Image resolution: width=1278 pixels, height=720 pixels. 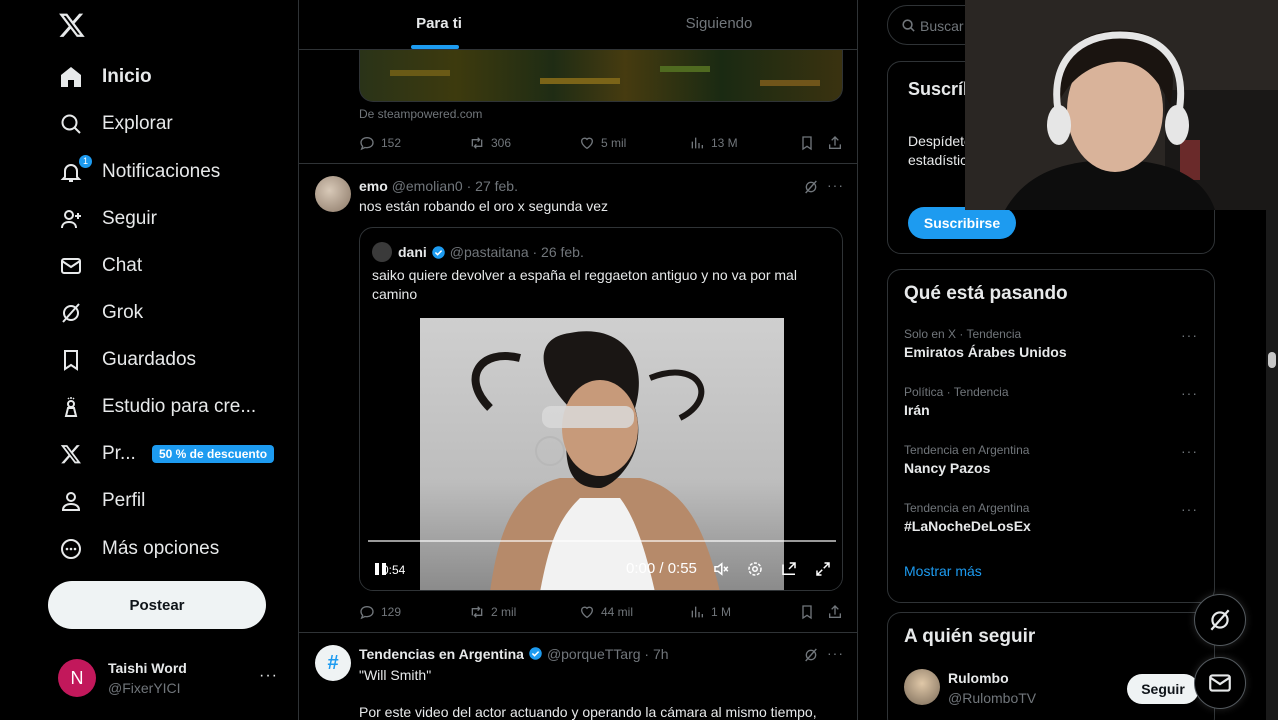 What do you see at coordinates (602, 541) in the screenshot?
I see `video-progress-bar` at bounding box center [602, 541].